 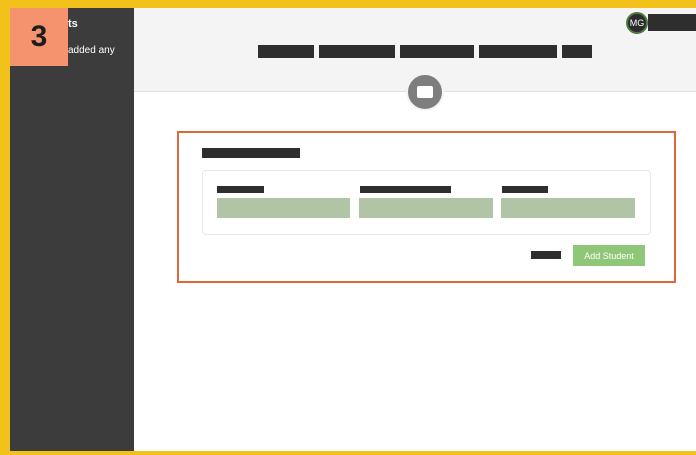 I want to click on student-fields-box, so click(x=426, y=202).